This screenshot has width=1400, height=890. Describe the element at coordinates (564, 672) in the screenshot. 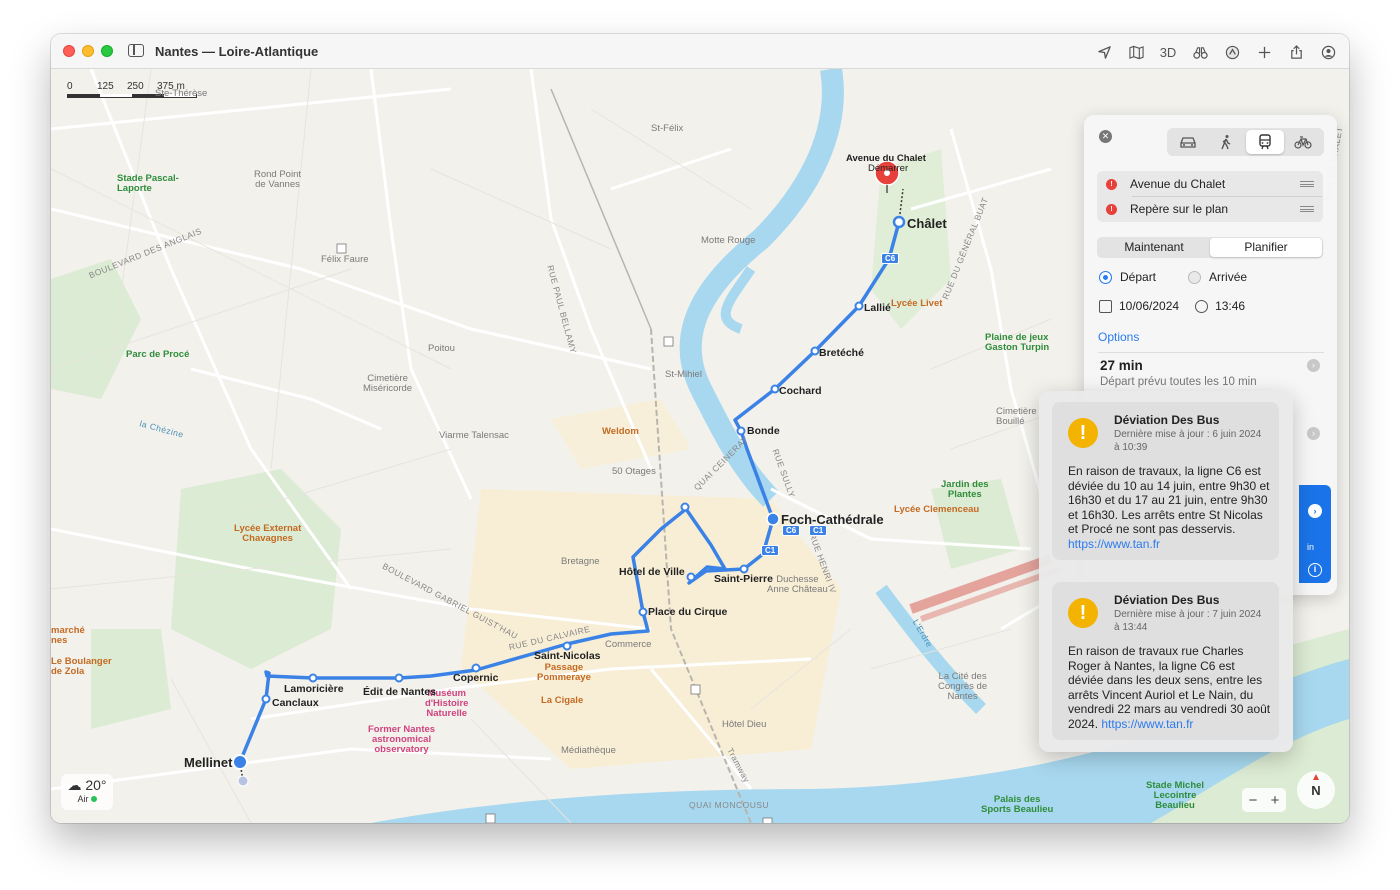

I see `map-label-shop: Passage Pommeraye` at that location.